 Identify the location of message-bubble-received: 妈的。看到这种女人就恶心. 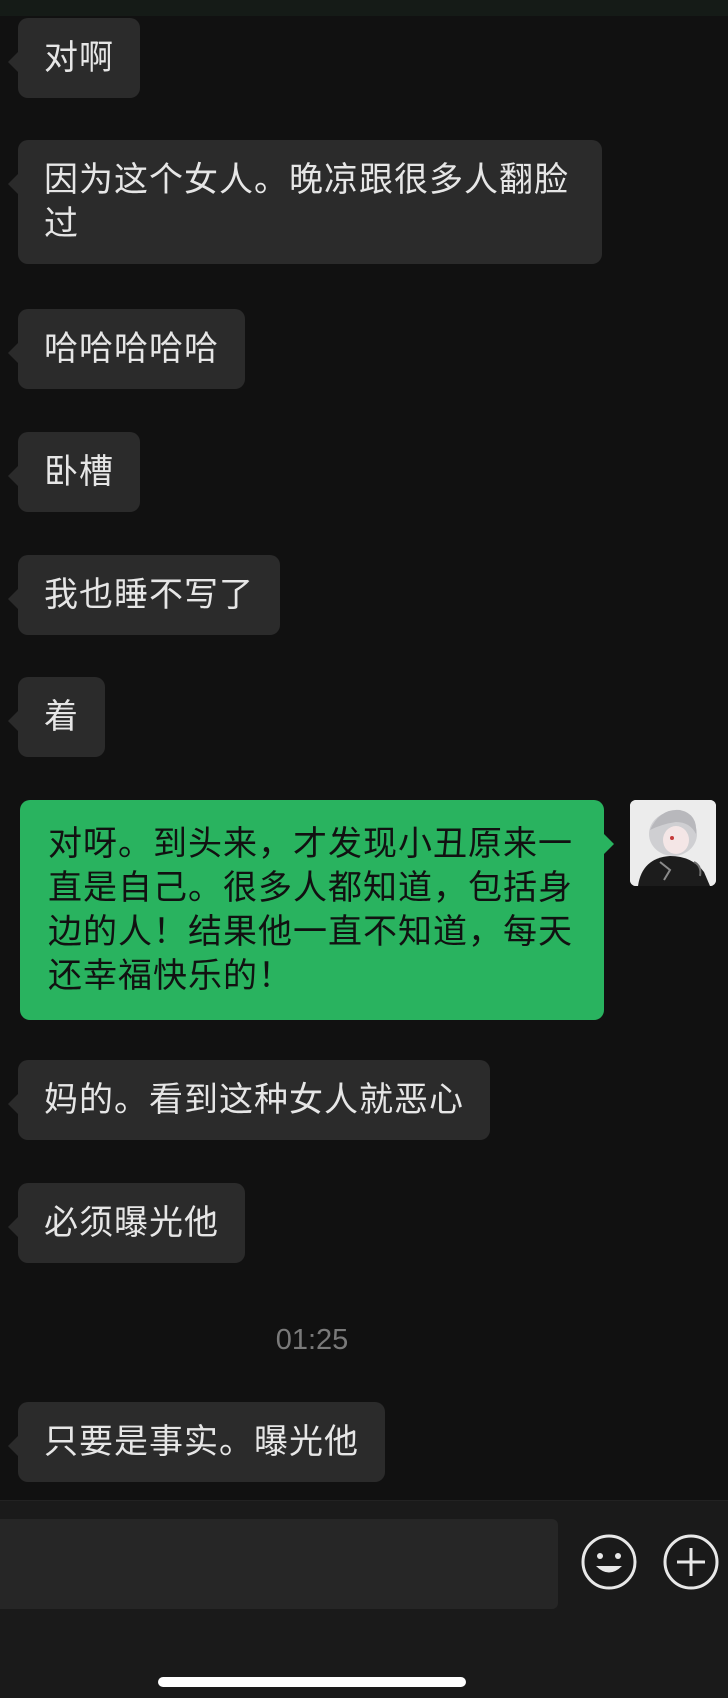
(249, 1100).